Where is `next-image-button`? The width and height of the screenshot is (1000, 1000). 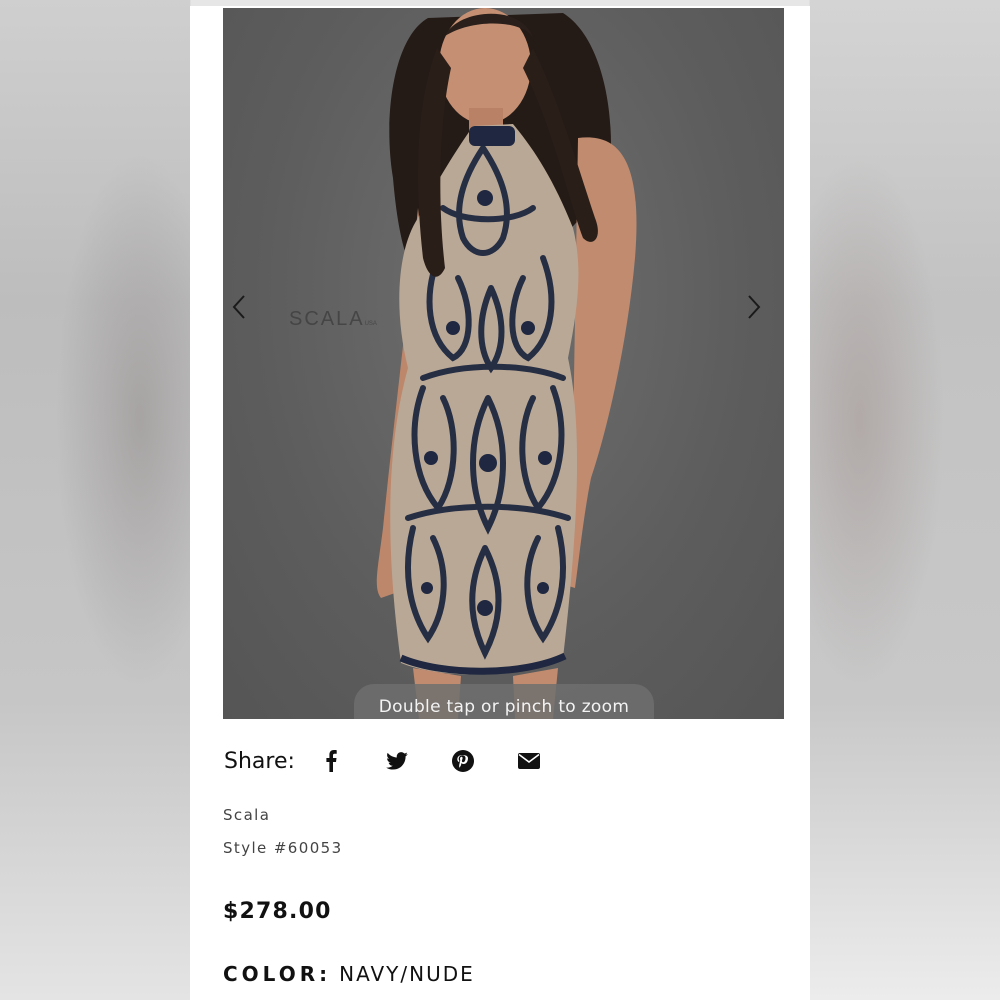 next-image-button is located at coordinates (761, 309).